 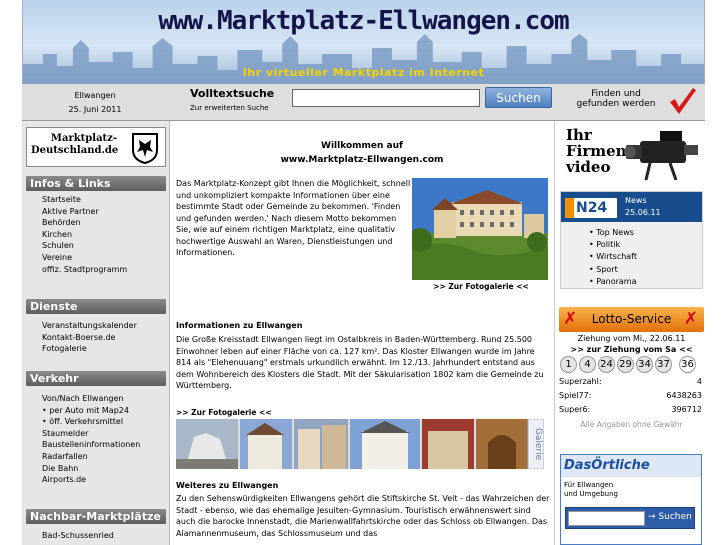 I want to click on firmenvideo-ad: Ihr Firmen- video, so click(x=631, y=152).